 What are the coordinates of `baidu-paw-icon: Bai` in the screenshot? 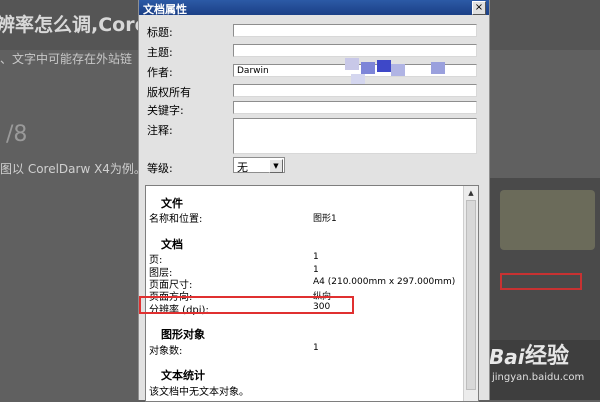 It's located at (507, 357).